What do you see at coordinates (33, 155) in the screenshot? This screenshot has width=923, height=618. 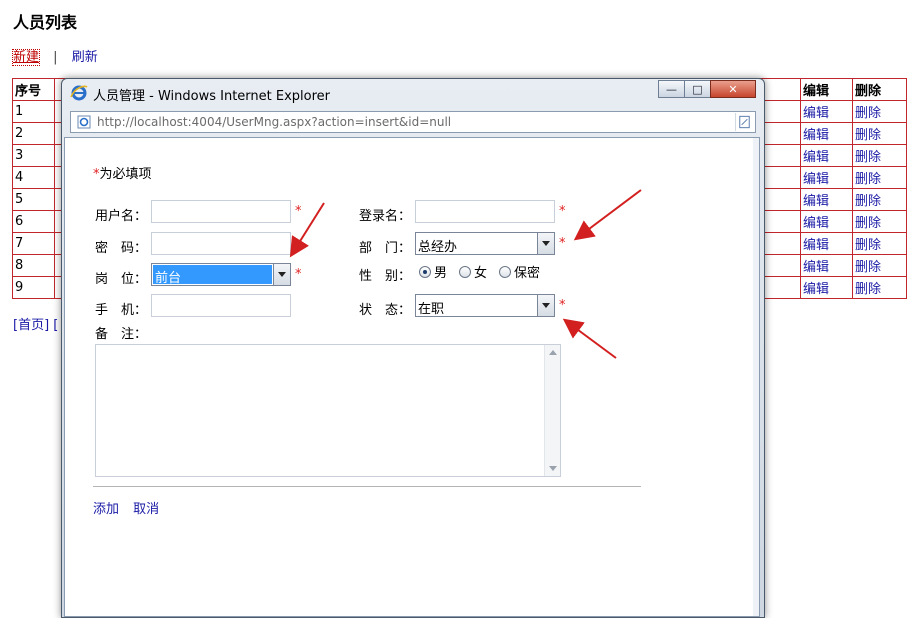 I see `row-no: 3` at bounding box center [33, 155].